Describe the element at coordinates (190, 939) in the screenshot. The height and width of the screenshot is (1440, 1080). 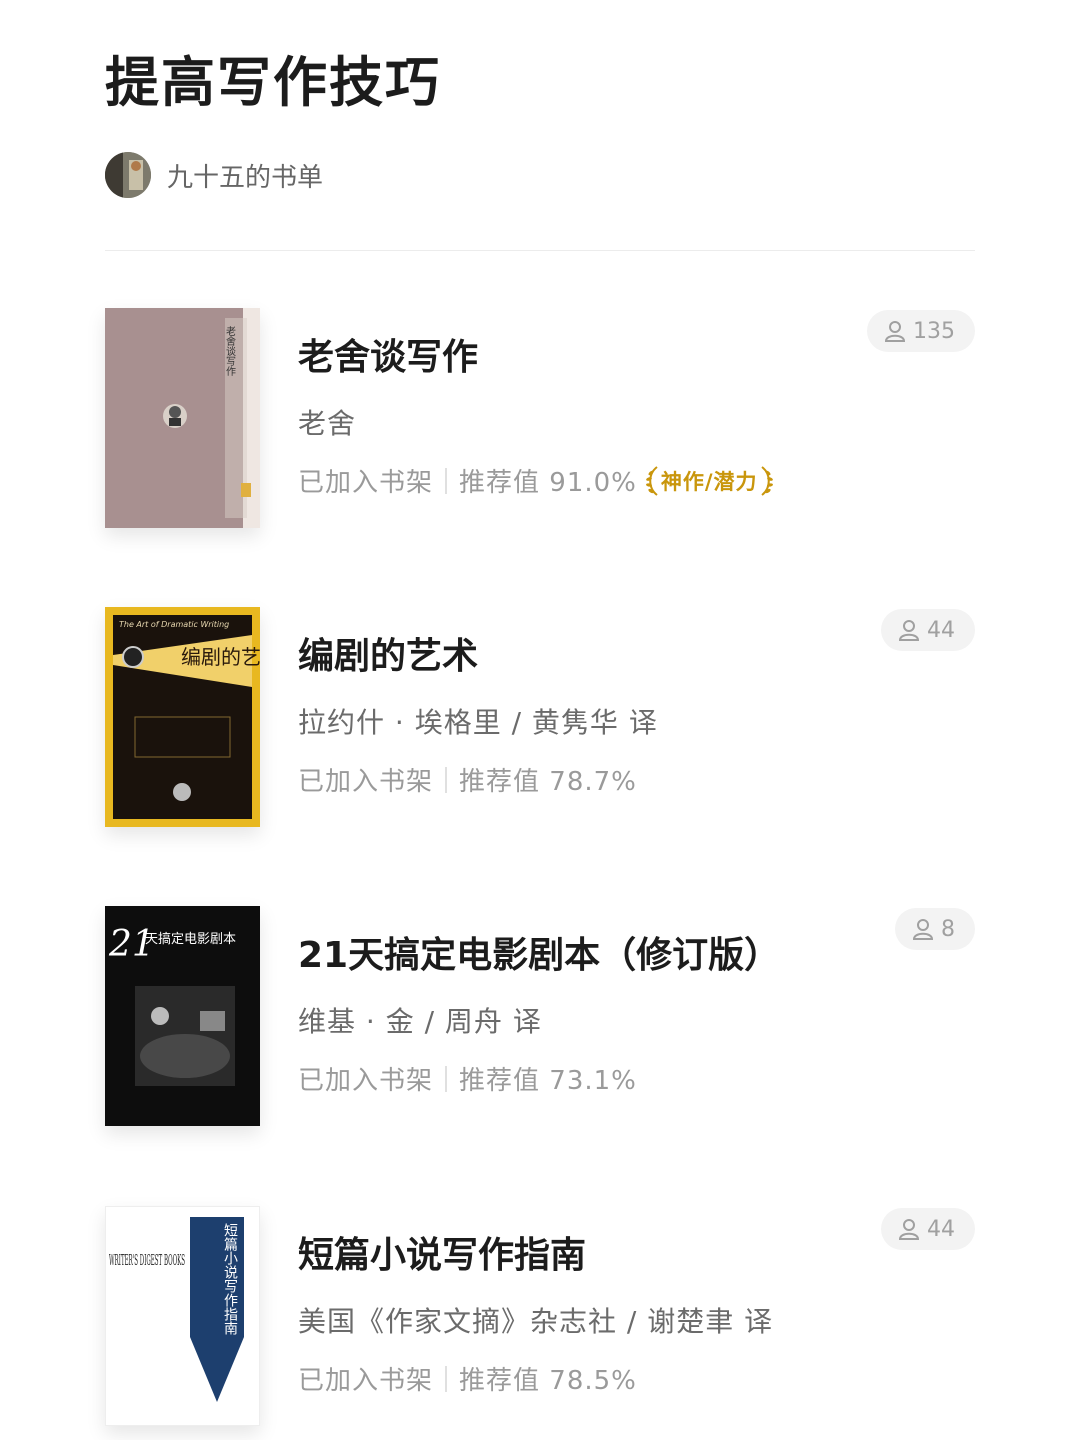
I see `cover-title-text: 天搞定电影剧本` at that location.